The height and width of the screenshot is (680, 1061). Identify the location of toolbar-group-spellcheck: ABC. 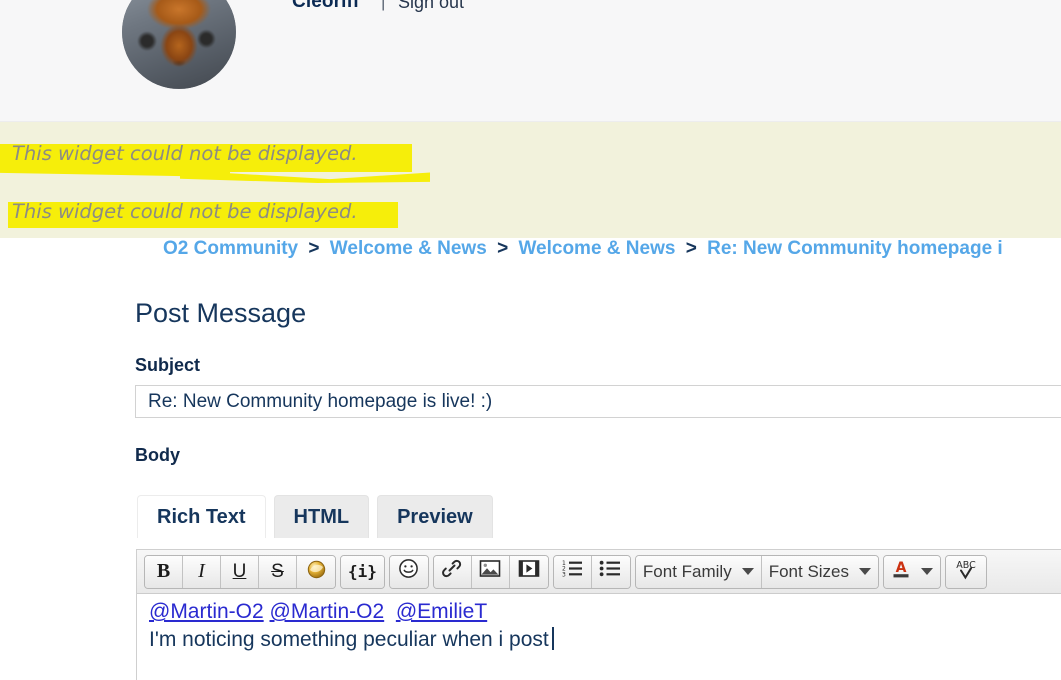
(966, 571).